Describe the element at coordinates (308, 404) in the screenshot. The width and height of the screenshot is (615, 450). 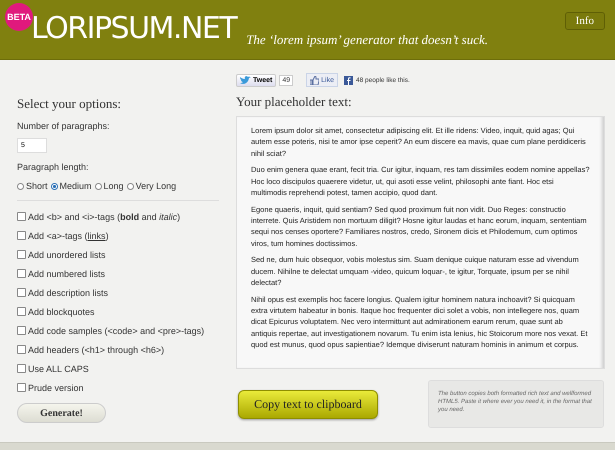
I see `copy-button: Copy text to clipboard` at that location.